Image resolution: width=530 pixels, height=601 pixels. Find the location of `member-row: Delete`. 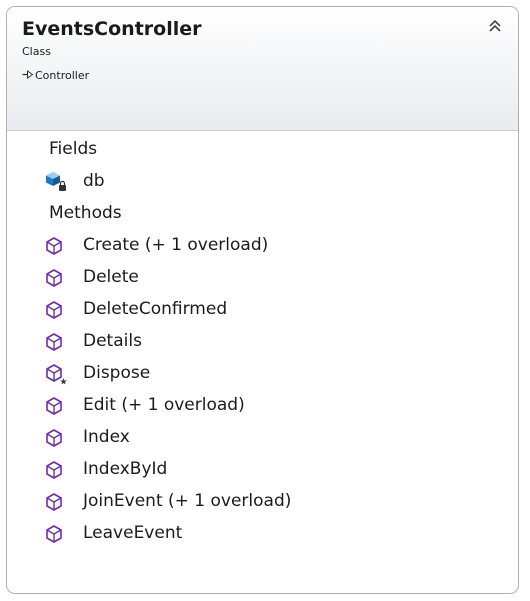

member-row: Delete is located at coordinates (262, 277).